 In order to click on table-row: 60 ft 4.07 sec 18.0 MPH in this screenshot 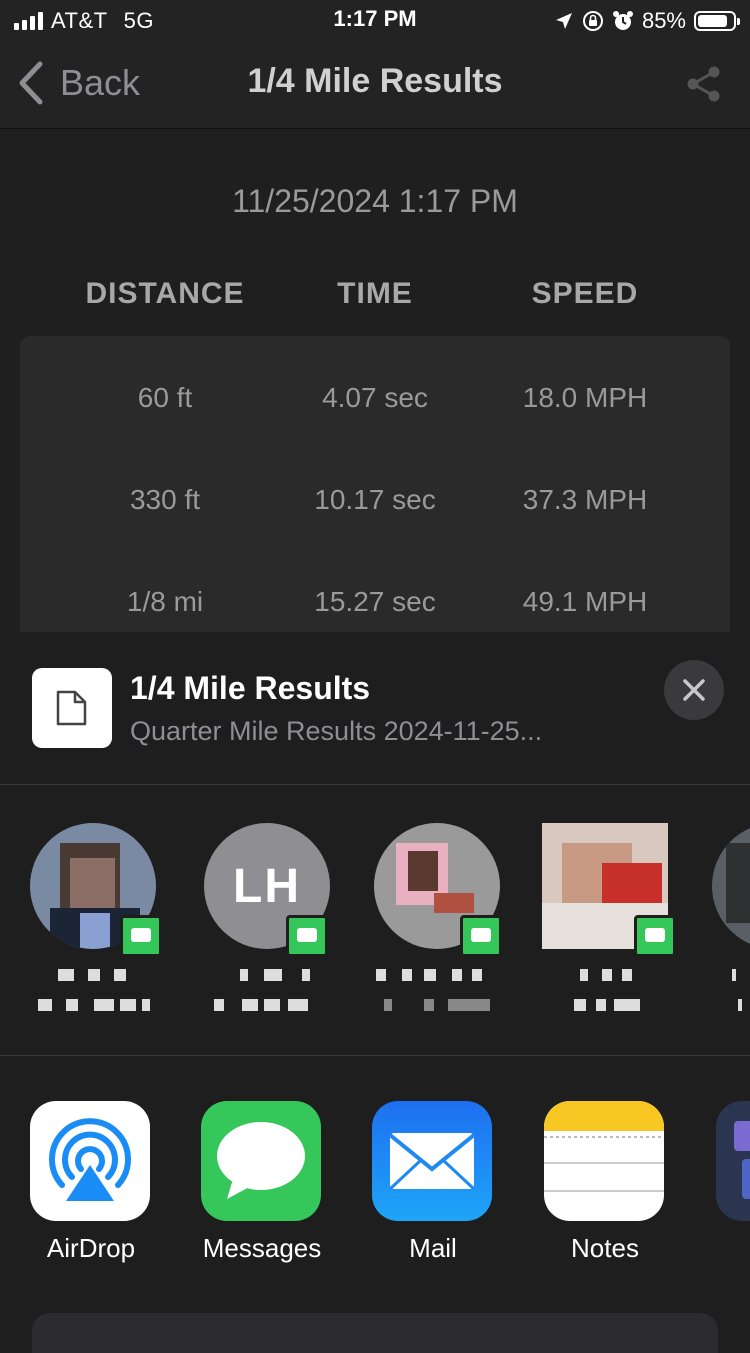, I will do `click(375, 398)`.